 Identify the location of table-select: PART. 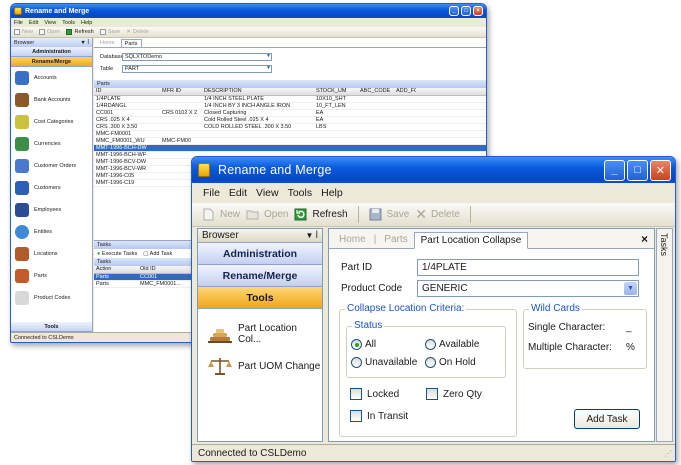
(197, 69).